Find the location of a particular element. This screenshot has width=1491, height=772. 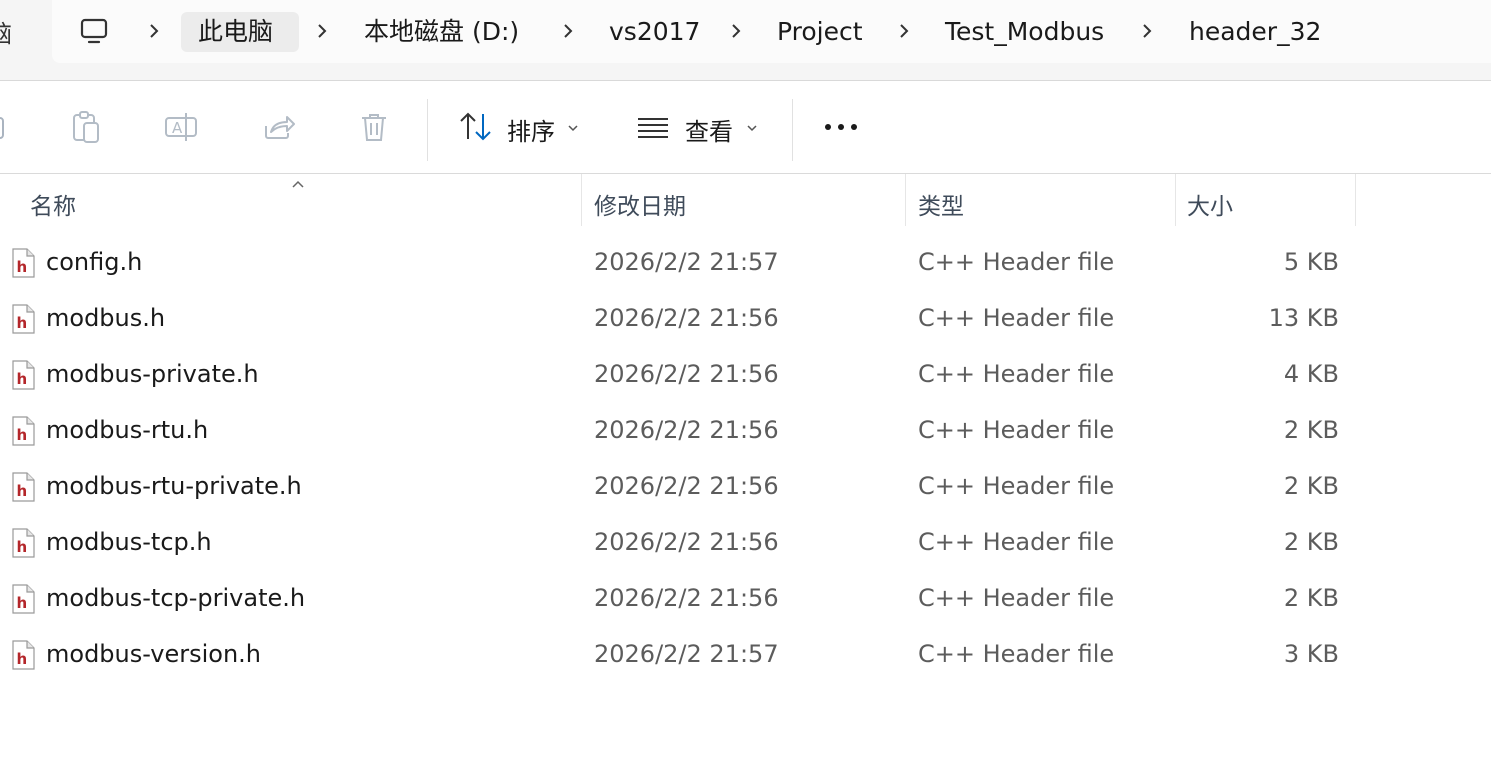

file-name: modbus-private.h is located at coordinates (152, 374).